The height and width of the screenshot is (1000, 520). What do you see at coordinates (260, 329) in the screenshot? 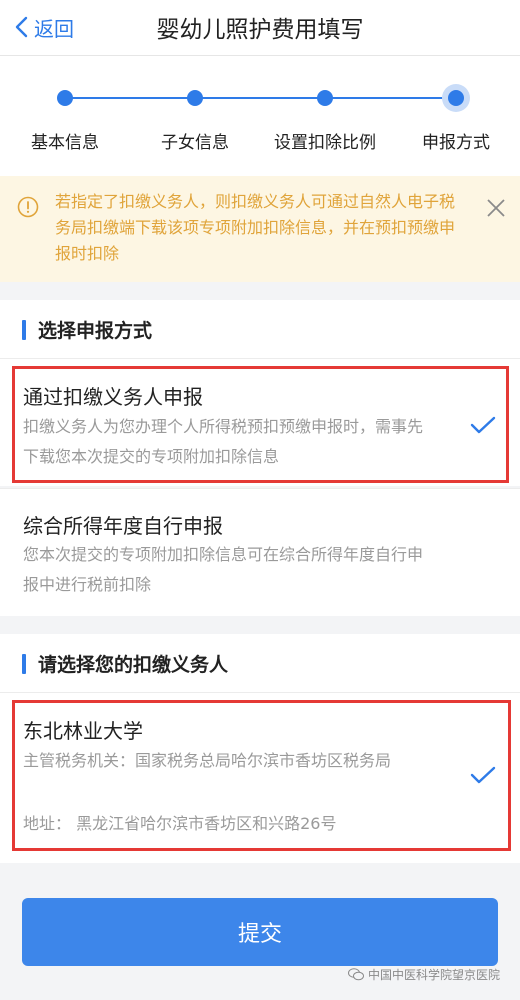
I see `section-header-filing-method: 选择申报方式` at bounding box center [260, 329].